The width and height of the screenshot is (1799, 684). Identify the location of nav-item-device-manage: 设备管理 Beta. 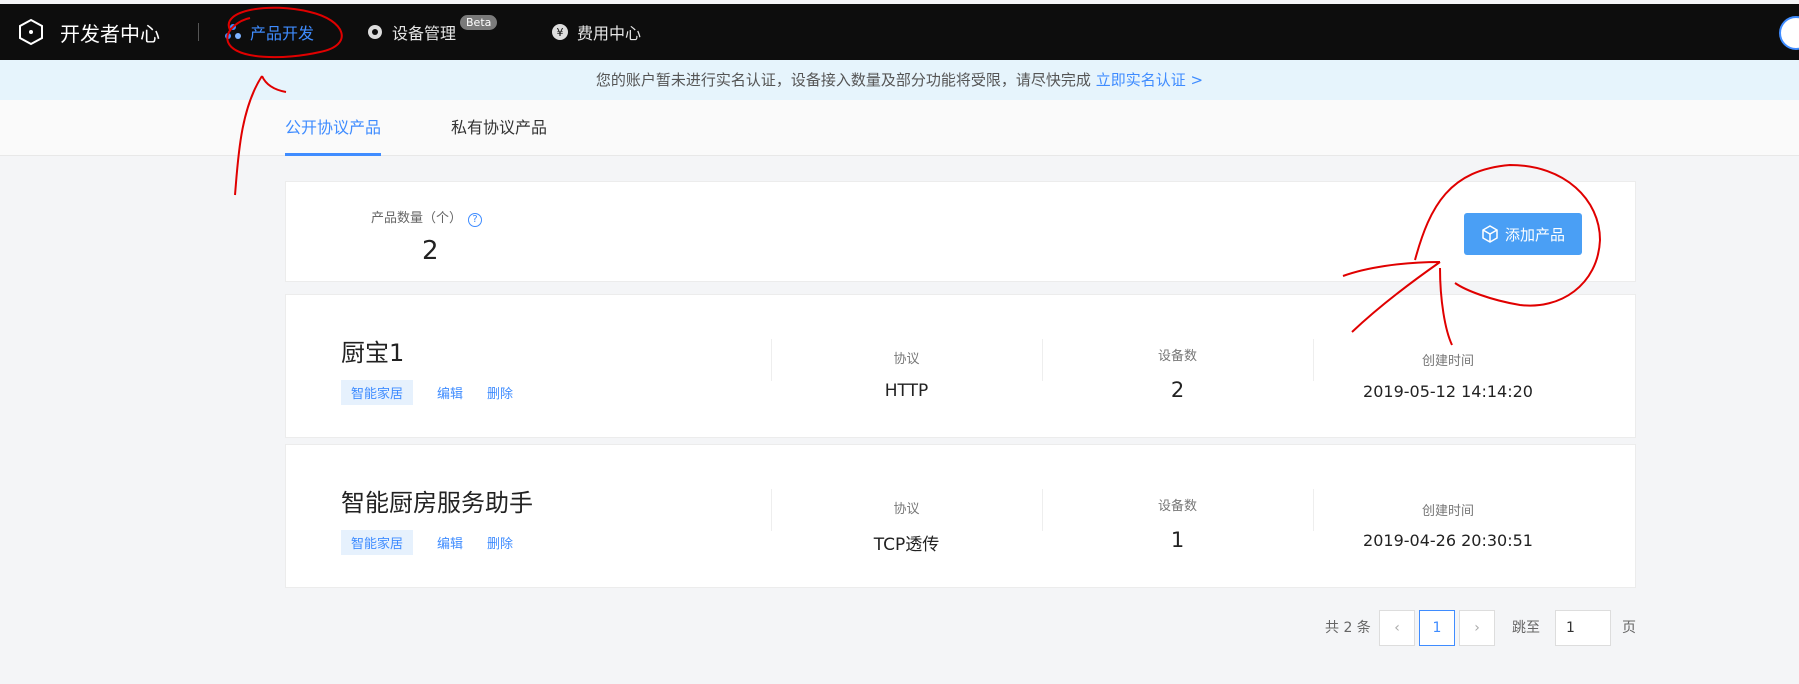
(432, 32).